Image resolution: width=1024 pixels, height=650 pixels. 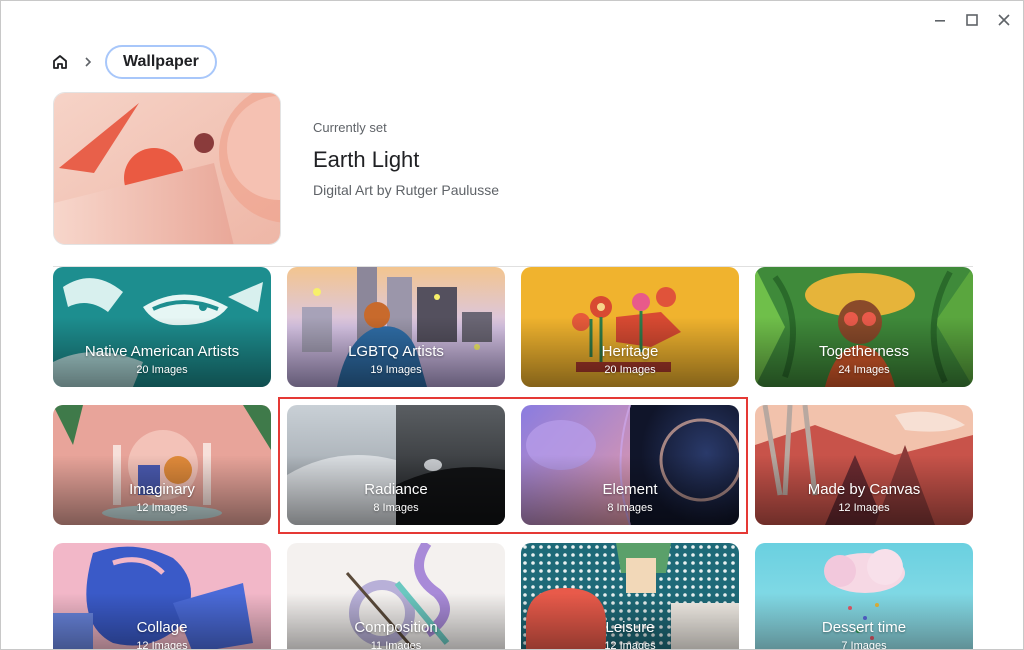 What do you see at coordinates (1004, 20) in the screenshot?
I see `close-icon` at bounding box center [1004, 20].